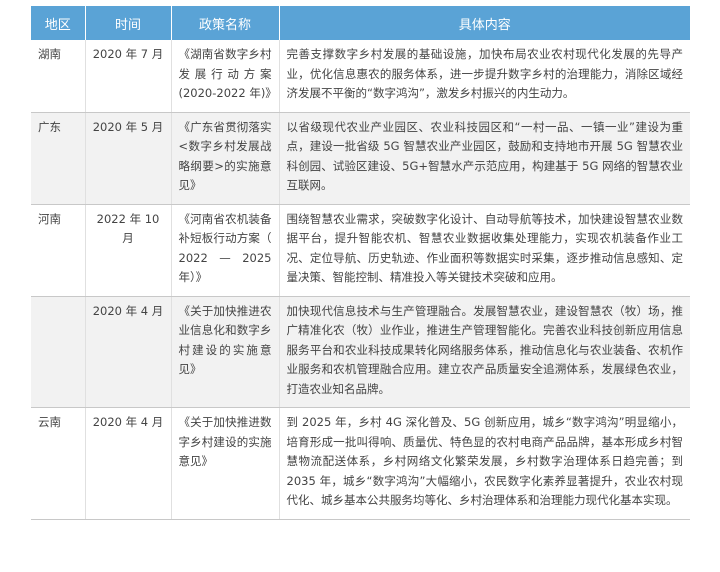  I want to click on region-cell: 广东, so click(58, 158).